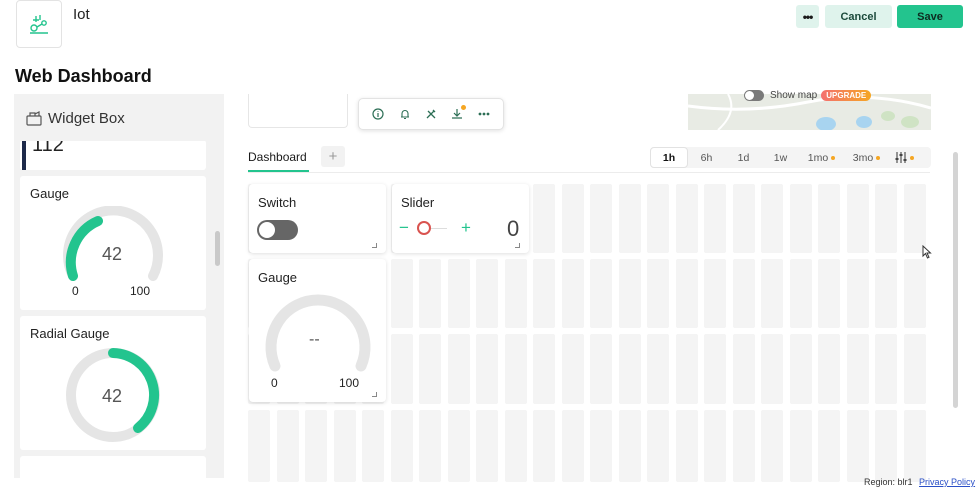  Describe the element at coordinates (333, 156) in the screenshot. I see `add-tab-button: +` at that location.